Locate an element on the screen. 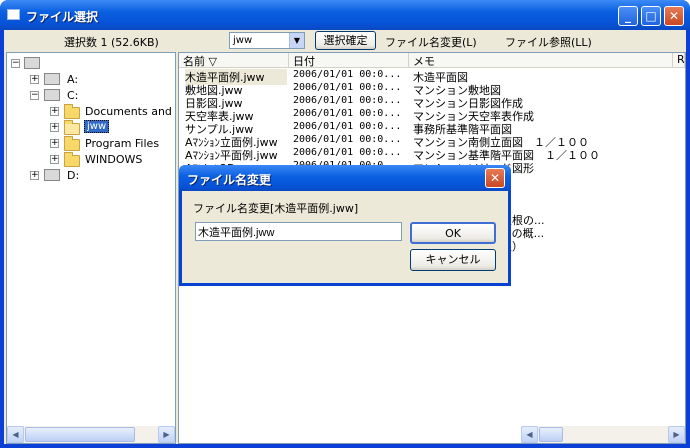 This screenshot has height=448, width=690. table-row: 木造平面例.jww 2006/01/01 00:0... 木造平面図 is located at coordinates (432, 77).